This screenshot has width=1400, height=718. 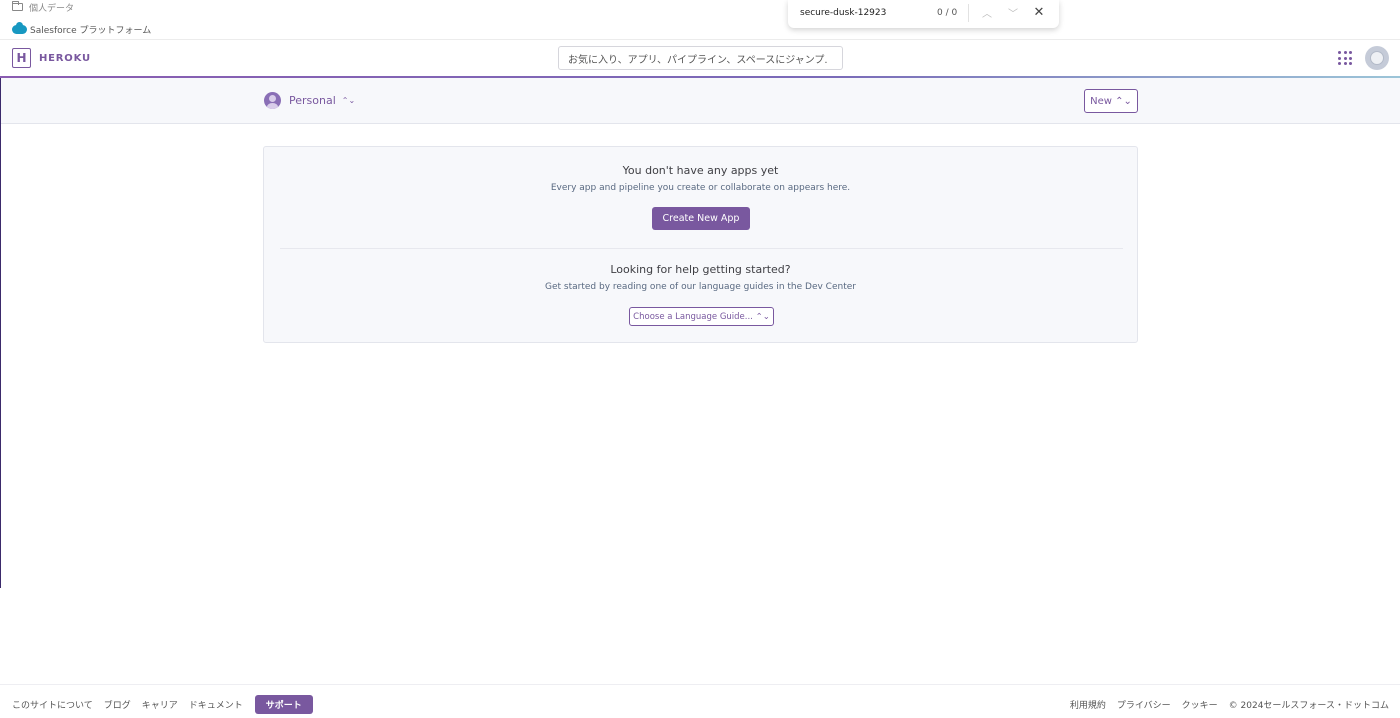 I want to click on footer-links-right: 利用規約 プライバシー クッキー © 2024セールスフォース・ドットコム, so click(x=1224, y=704).